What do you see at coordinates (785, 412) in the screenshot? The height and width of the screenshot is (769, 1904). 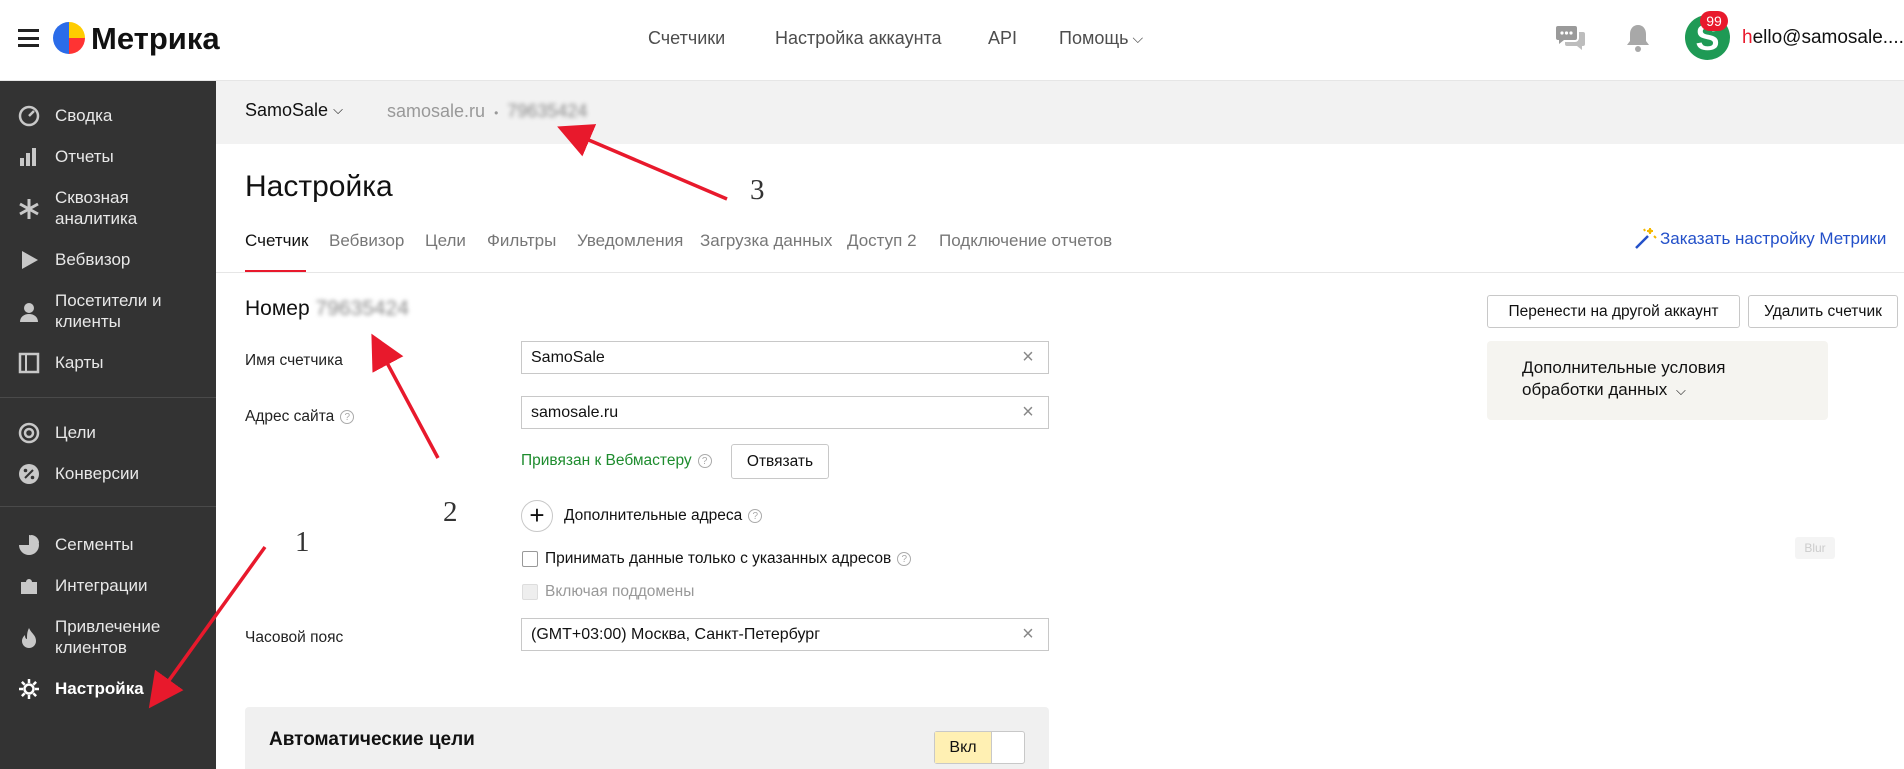 I see `site-address-input` at bounding box center [785, 412].